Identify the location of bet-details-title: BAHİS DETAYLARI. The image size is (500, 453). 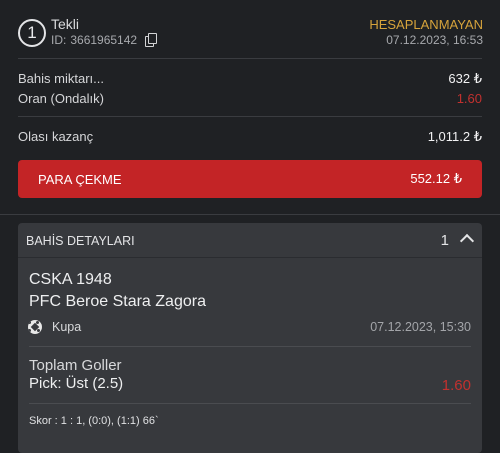
(80, 241).